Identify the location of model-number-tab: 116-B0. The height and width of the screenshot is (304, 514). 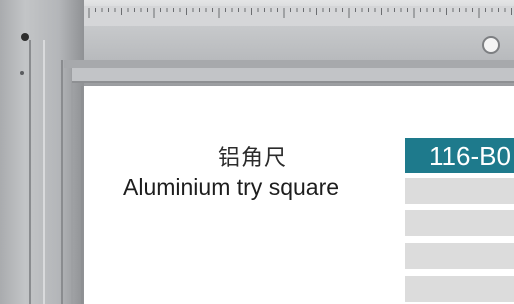
(459, 155).